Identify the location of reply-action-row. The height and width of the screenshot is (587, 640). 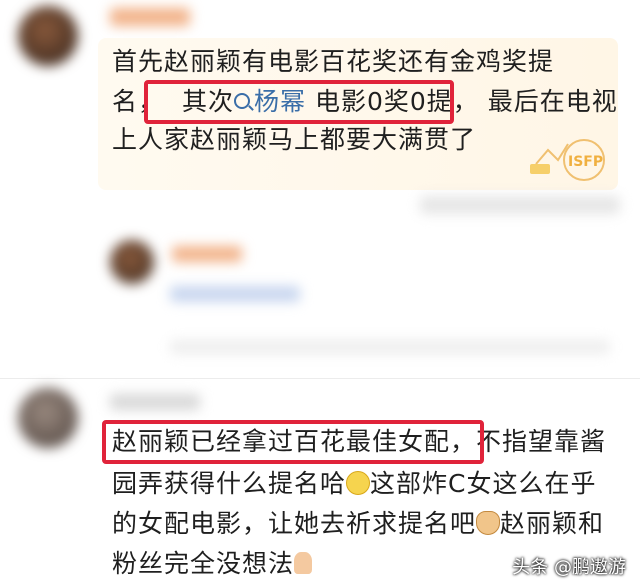
(390, 347).